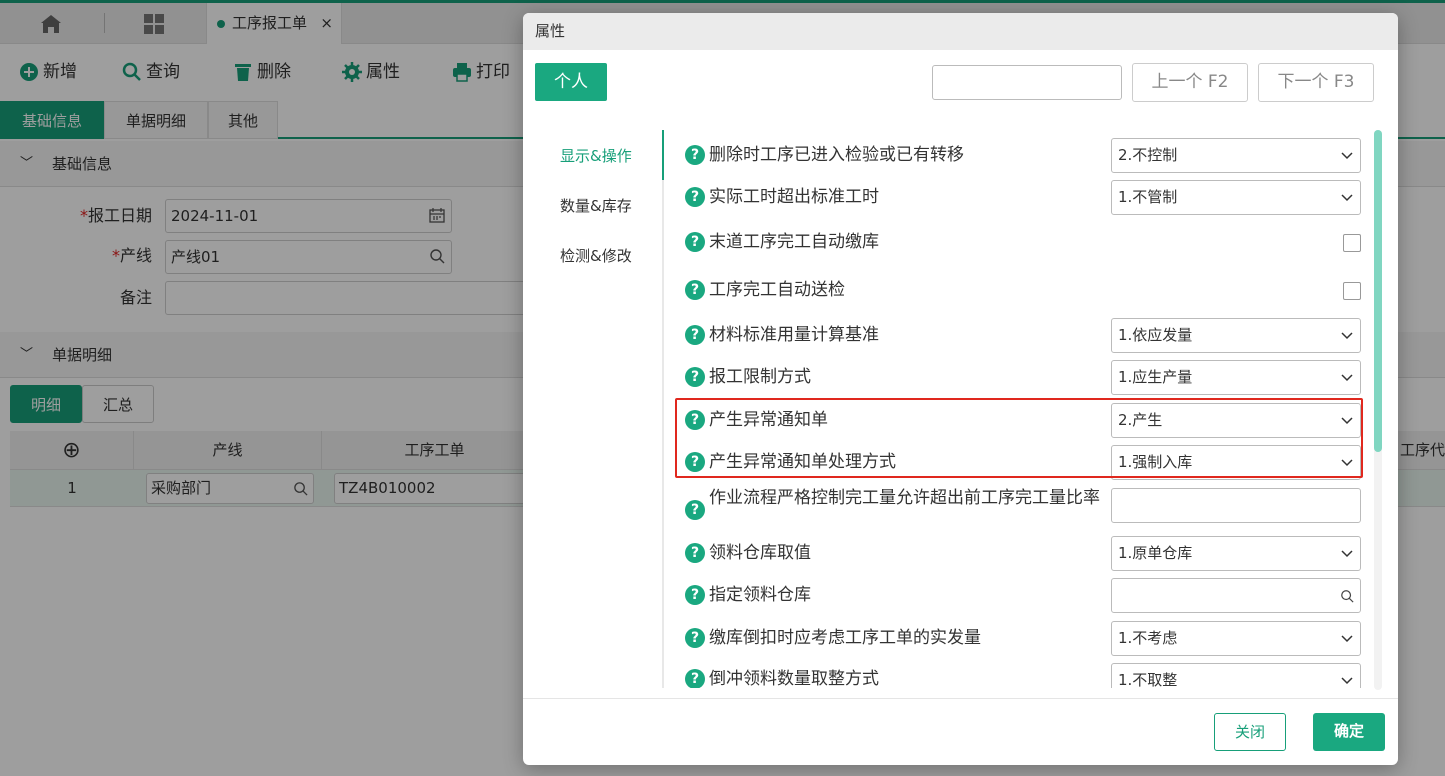  I want to click on prop-label: 工序完工自动送检, so click(777, 290).